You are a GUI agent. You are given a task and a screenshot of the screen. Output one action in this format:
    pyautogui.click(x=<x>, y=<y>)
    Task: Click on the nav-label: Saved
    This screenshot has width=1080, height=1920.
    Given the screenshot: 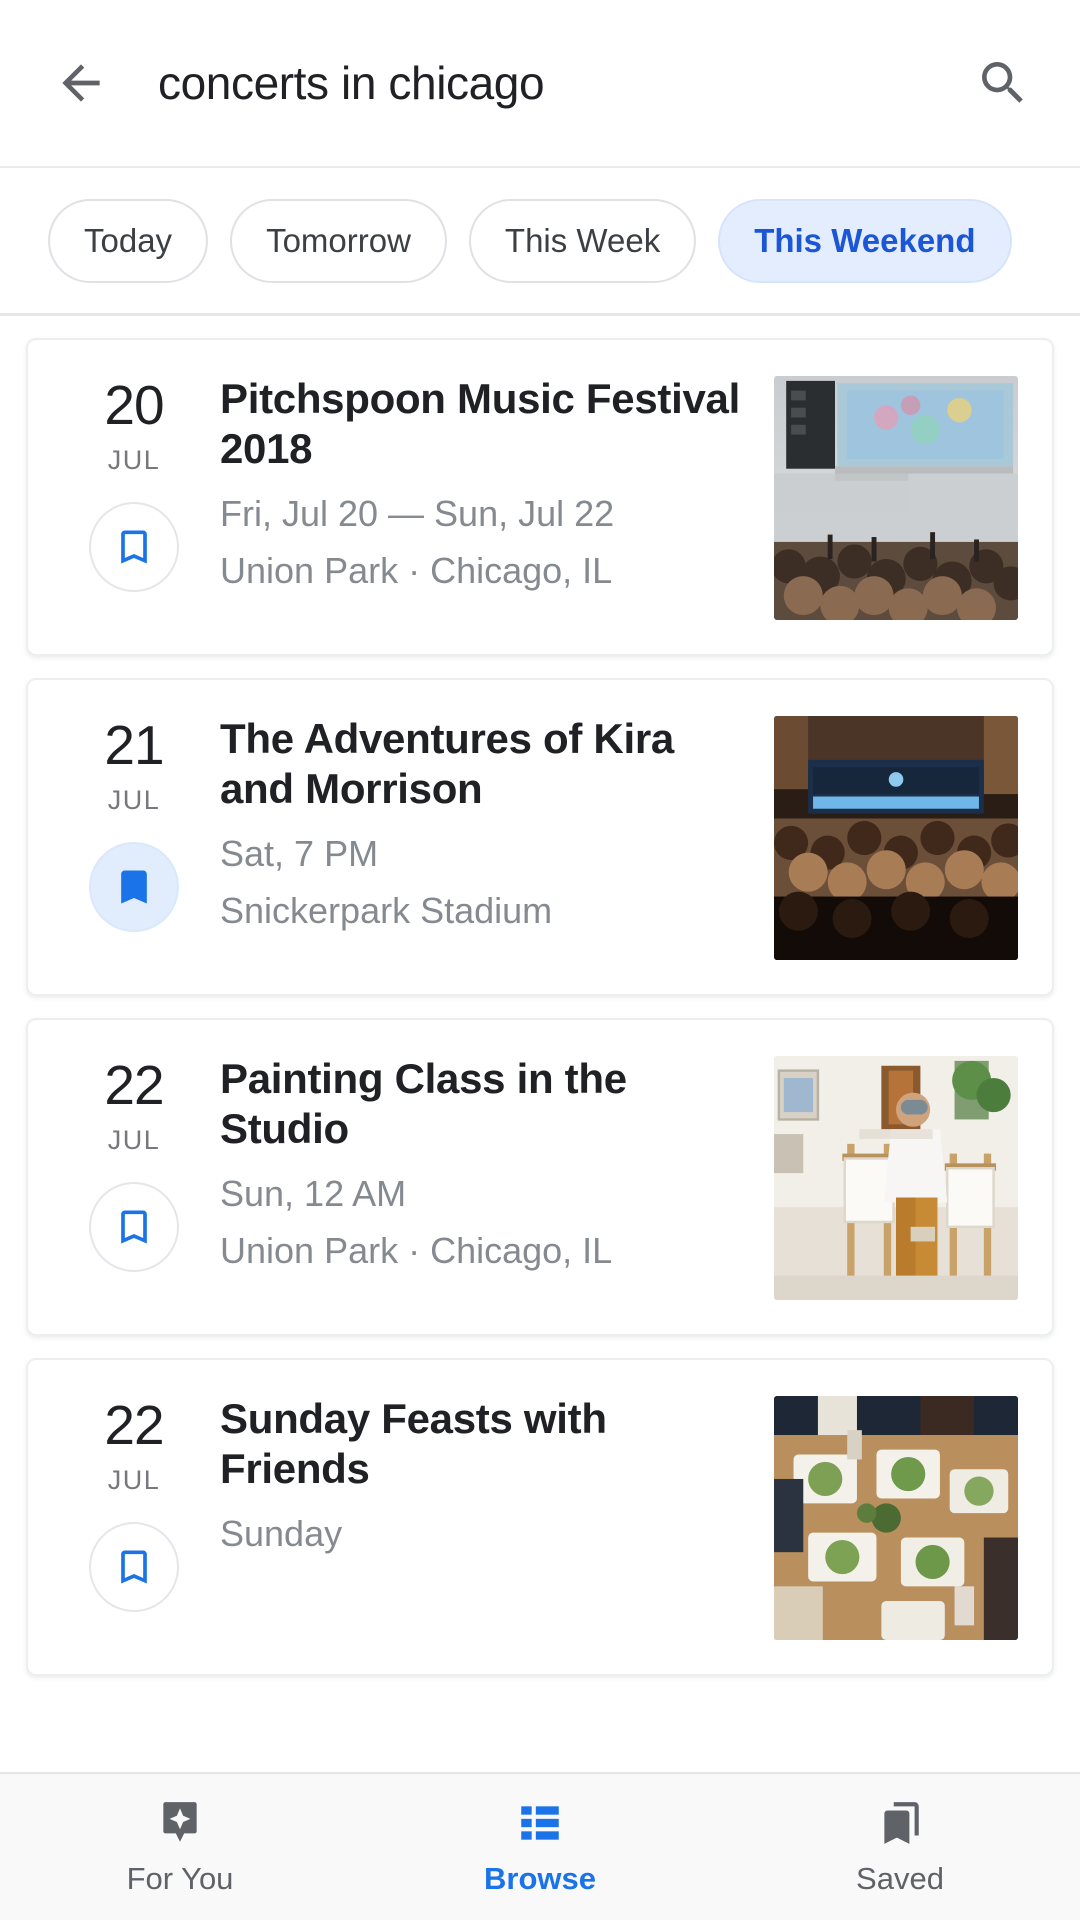 What is the action you would take?
    pyautogui.click(x=900, y=1878)
    